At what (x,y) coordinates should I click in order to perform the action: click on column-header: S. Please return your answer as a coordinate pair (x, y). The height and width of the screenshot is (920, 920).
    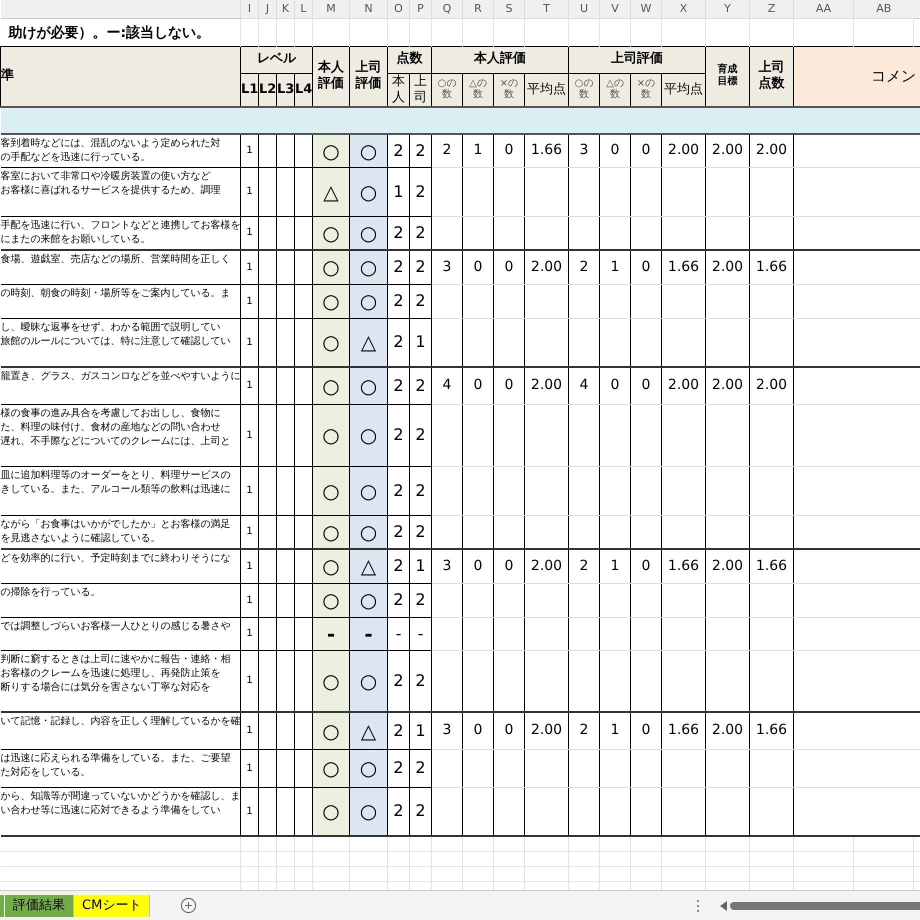
    Looking at the image, I should click on (509, 9).